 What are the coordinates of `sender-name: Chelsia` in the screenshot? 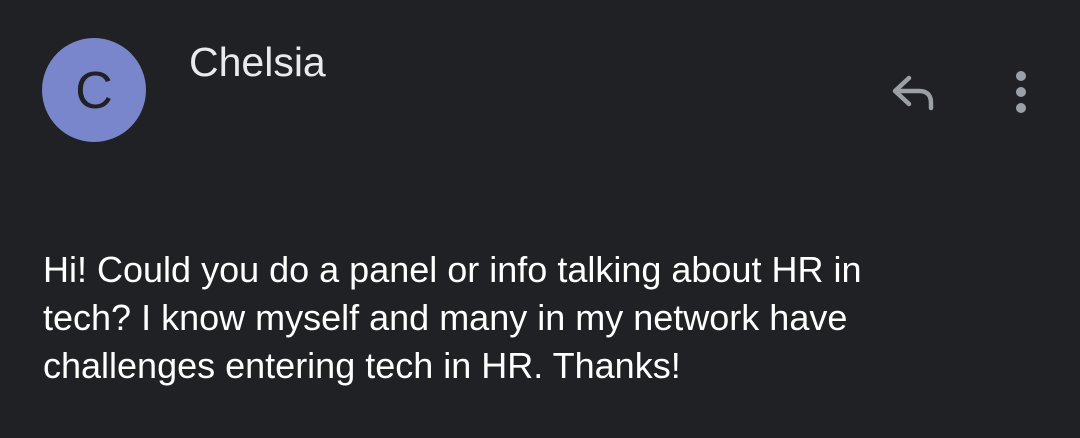 It's located at (257, 62).